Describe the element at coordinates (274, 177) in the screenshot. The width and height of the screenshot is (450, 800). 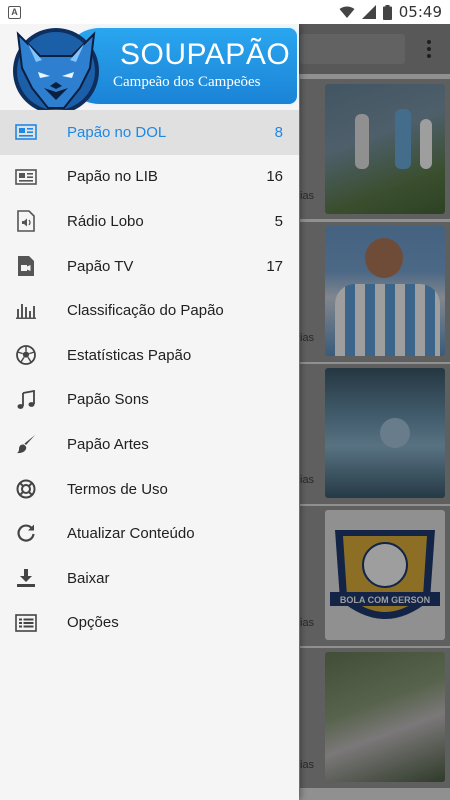
I see `menu-item-count: 16` at that location.